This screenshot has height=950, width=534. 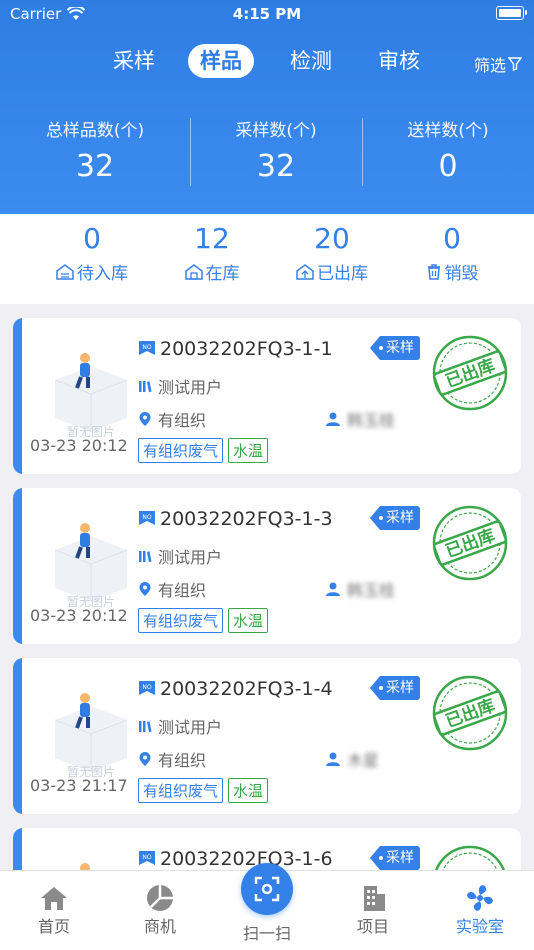 What do you see at coordinates (193, 271) in the screenshot?
I see `warehouse-icon` at bounding box center [193, 271].